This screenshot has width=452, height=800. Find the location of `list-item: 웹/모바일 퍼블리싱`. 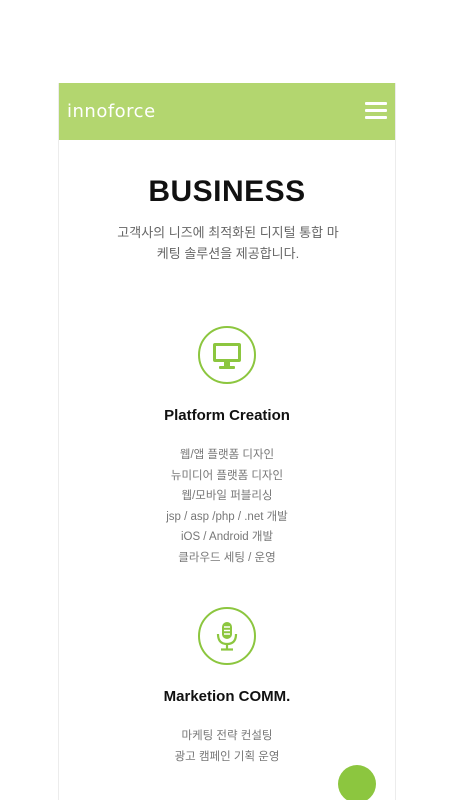

list-item: 웹/모바일 퍼블리싱 is located at coordinates (227, 496).